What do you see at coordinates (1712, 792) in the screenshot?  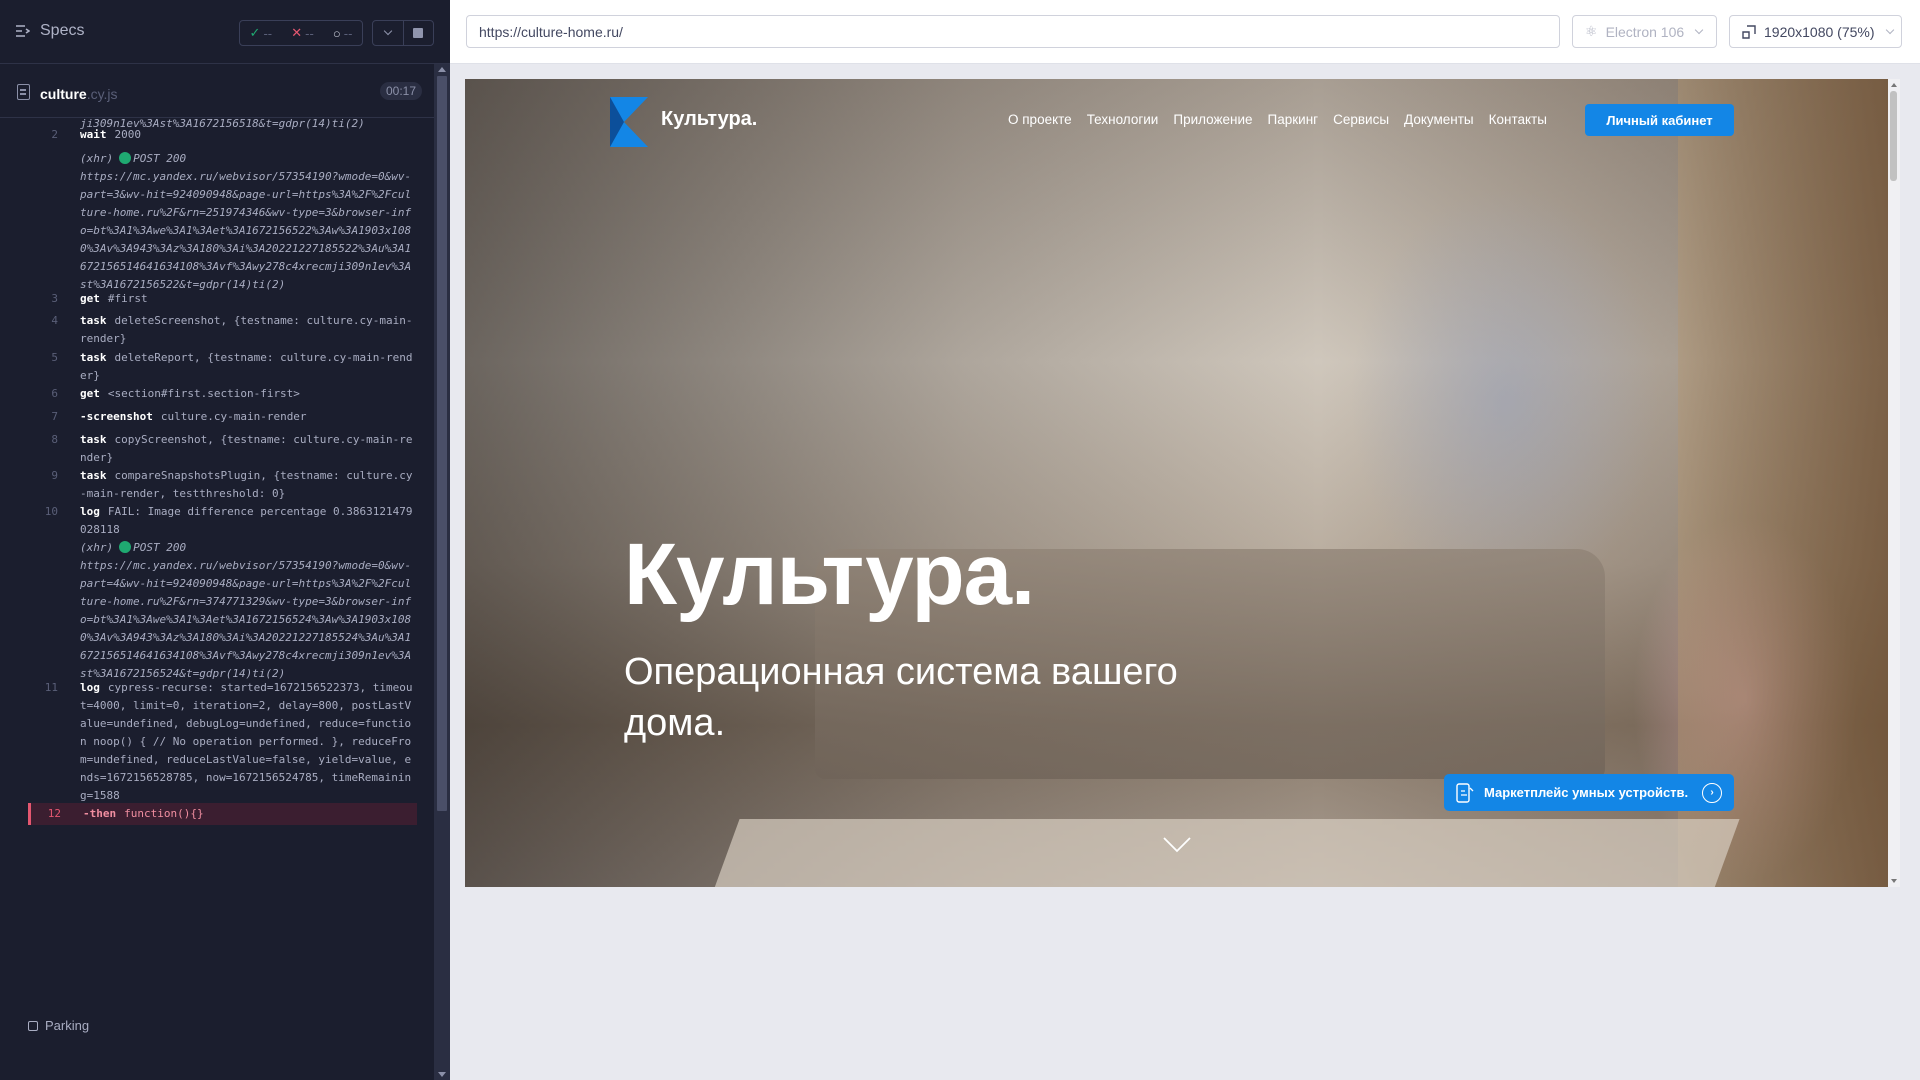 I see `arrow-right-icon: ›` at bounding box center [1712, 792].